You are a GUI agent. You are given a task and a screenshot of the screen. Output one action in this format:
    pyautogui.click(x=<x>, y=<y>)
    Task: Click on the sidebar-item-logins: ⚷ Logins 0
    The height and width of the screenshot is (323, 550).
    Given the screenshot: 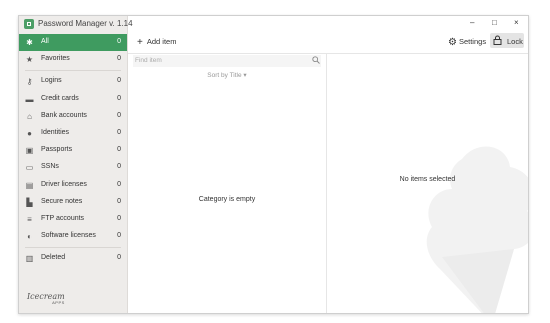 What is the action you would take?
    pyautogui.click(x=73, y=81)
    